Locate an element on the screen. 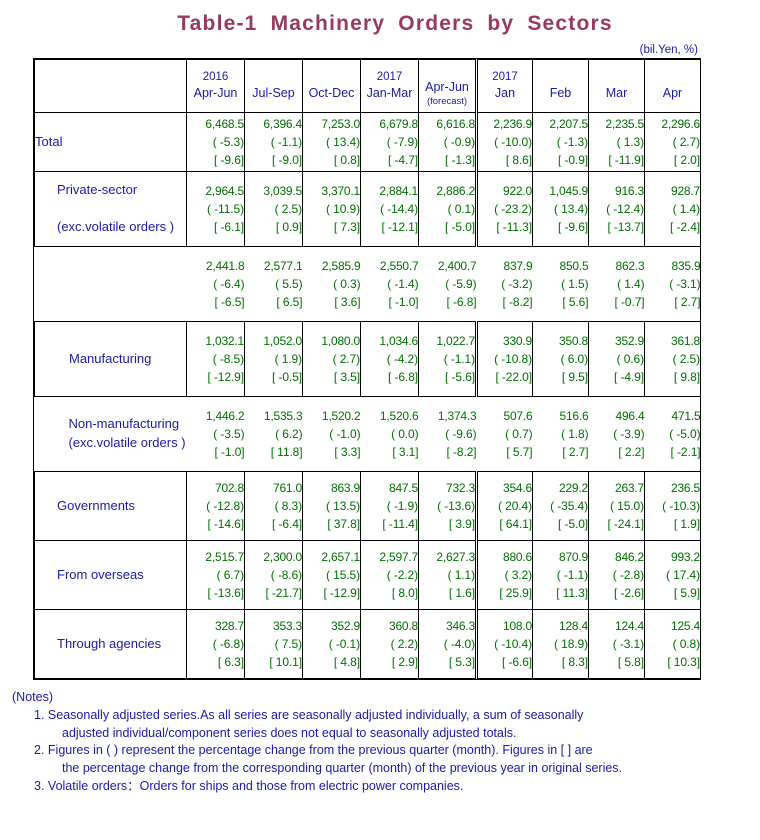 The height and width of the screenshot is (840, 760). column-header-2017-jan-mar: 2017 Jan-Mar is located at coordinates (389, 86).